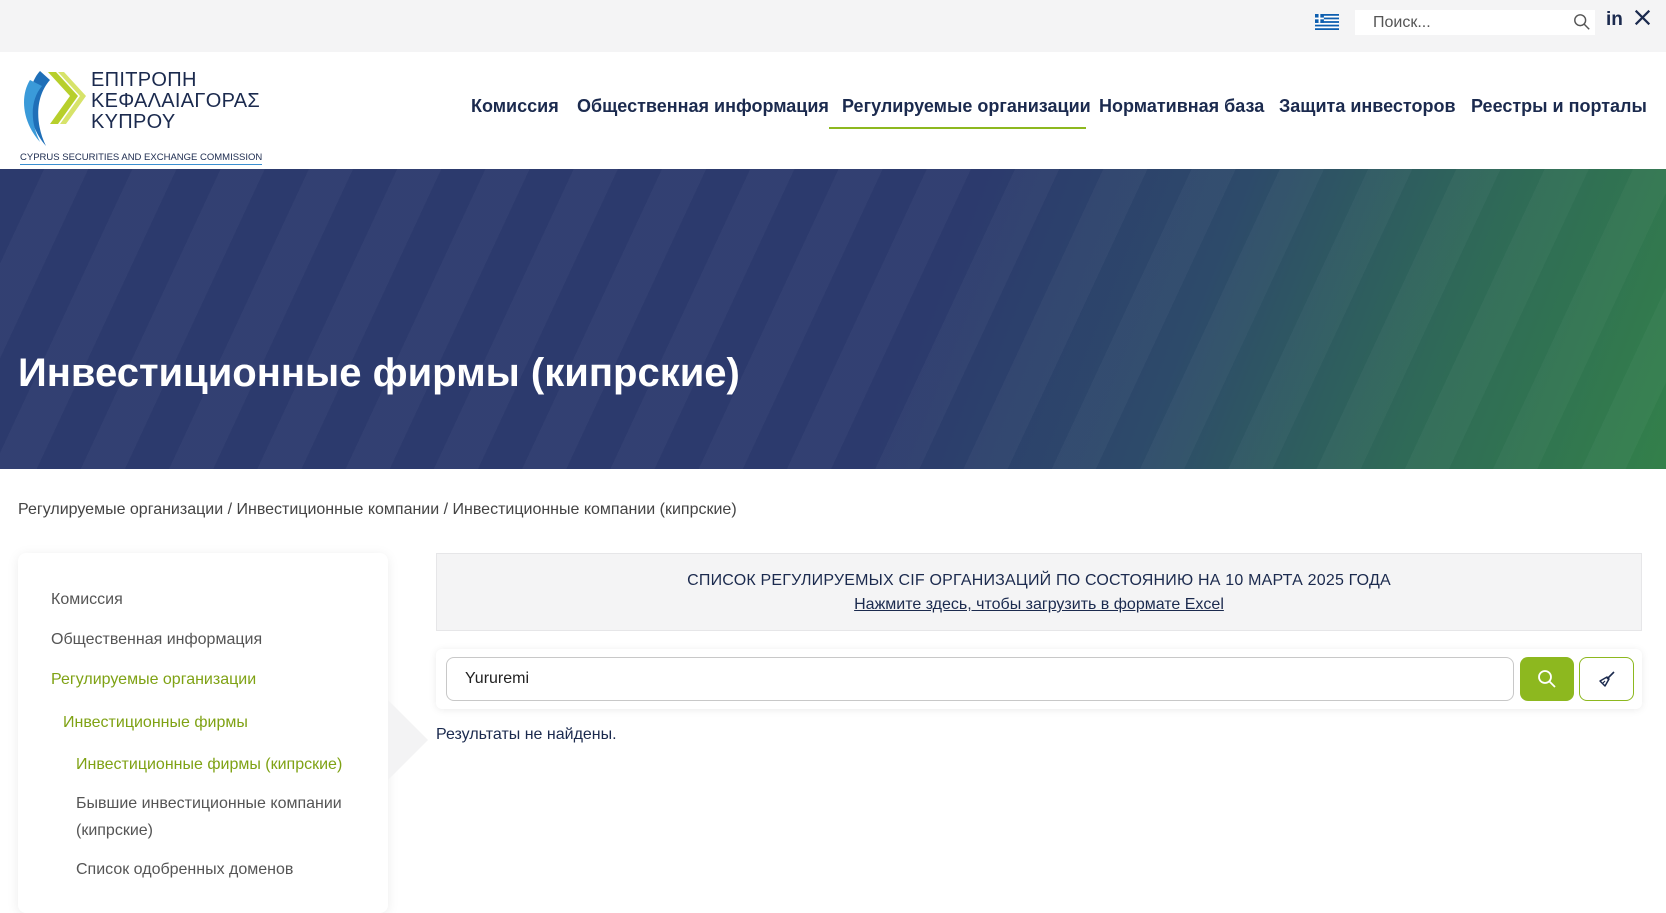 This screenshot has height=913, width=1666. I want to click on breadcrumb-item: Инвестиционные компании, so click(337, 509).